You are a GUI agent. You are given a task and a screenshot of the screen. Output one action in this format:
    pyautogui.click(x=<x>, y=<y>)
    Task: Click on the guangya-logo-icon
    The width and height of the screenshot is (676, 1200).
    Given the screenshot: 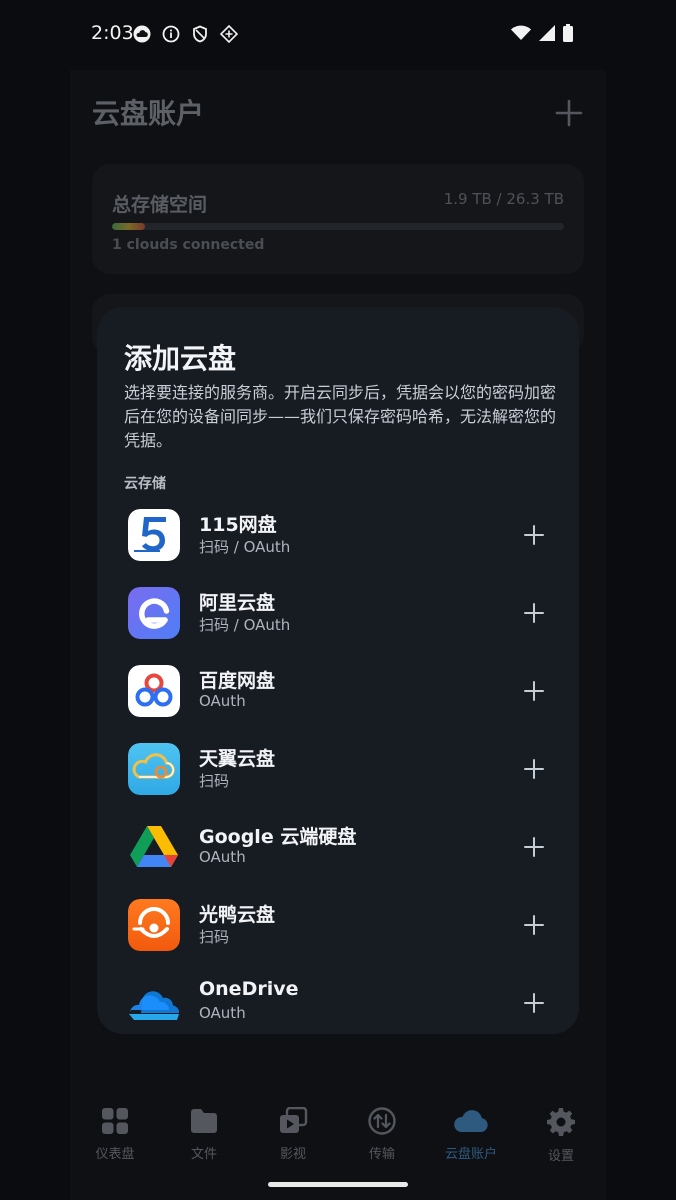 What is the action you would take?
    pyautogui.click(x=154, y=925)
    